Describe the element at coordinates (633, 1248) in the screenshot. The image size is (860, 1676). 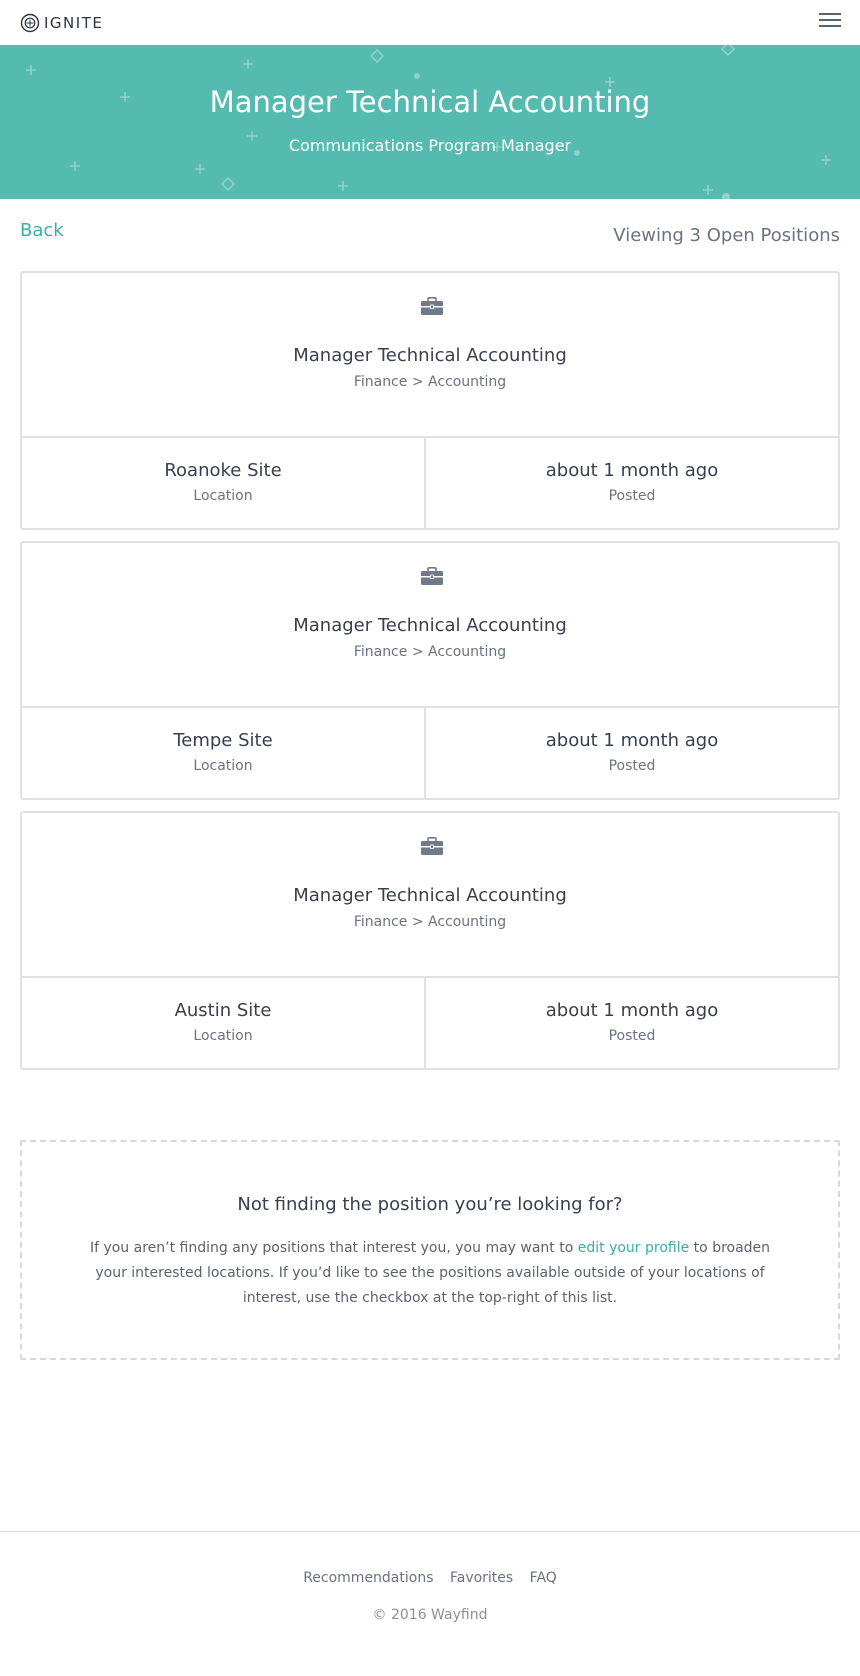
I see `edit-profile-link: edit your profile` at that location.